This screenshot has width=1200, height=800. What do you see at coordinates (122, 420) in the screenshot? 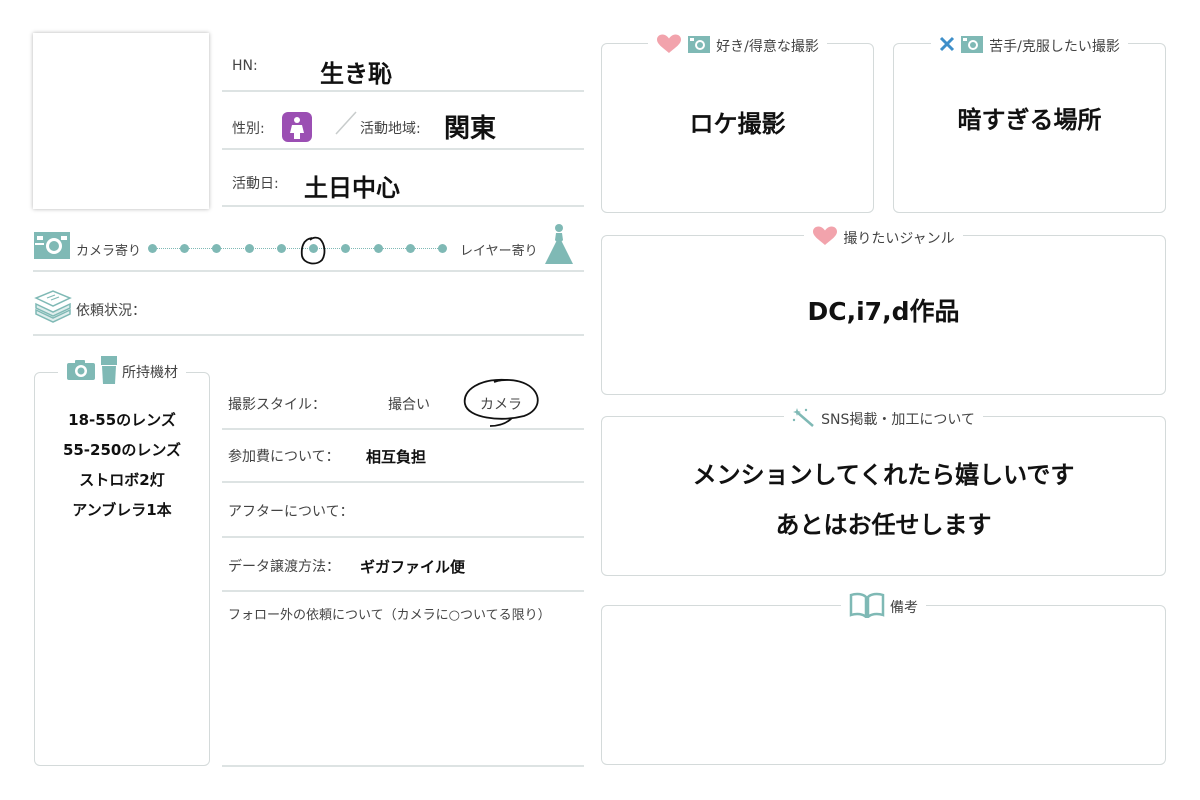
I see `equipment-item: 18-55のレンズ` at bounding box center [122, 420].